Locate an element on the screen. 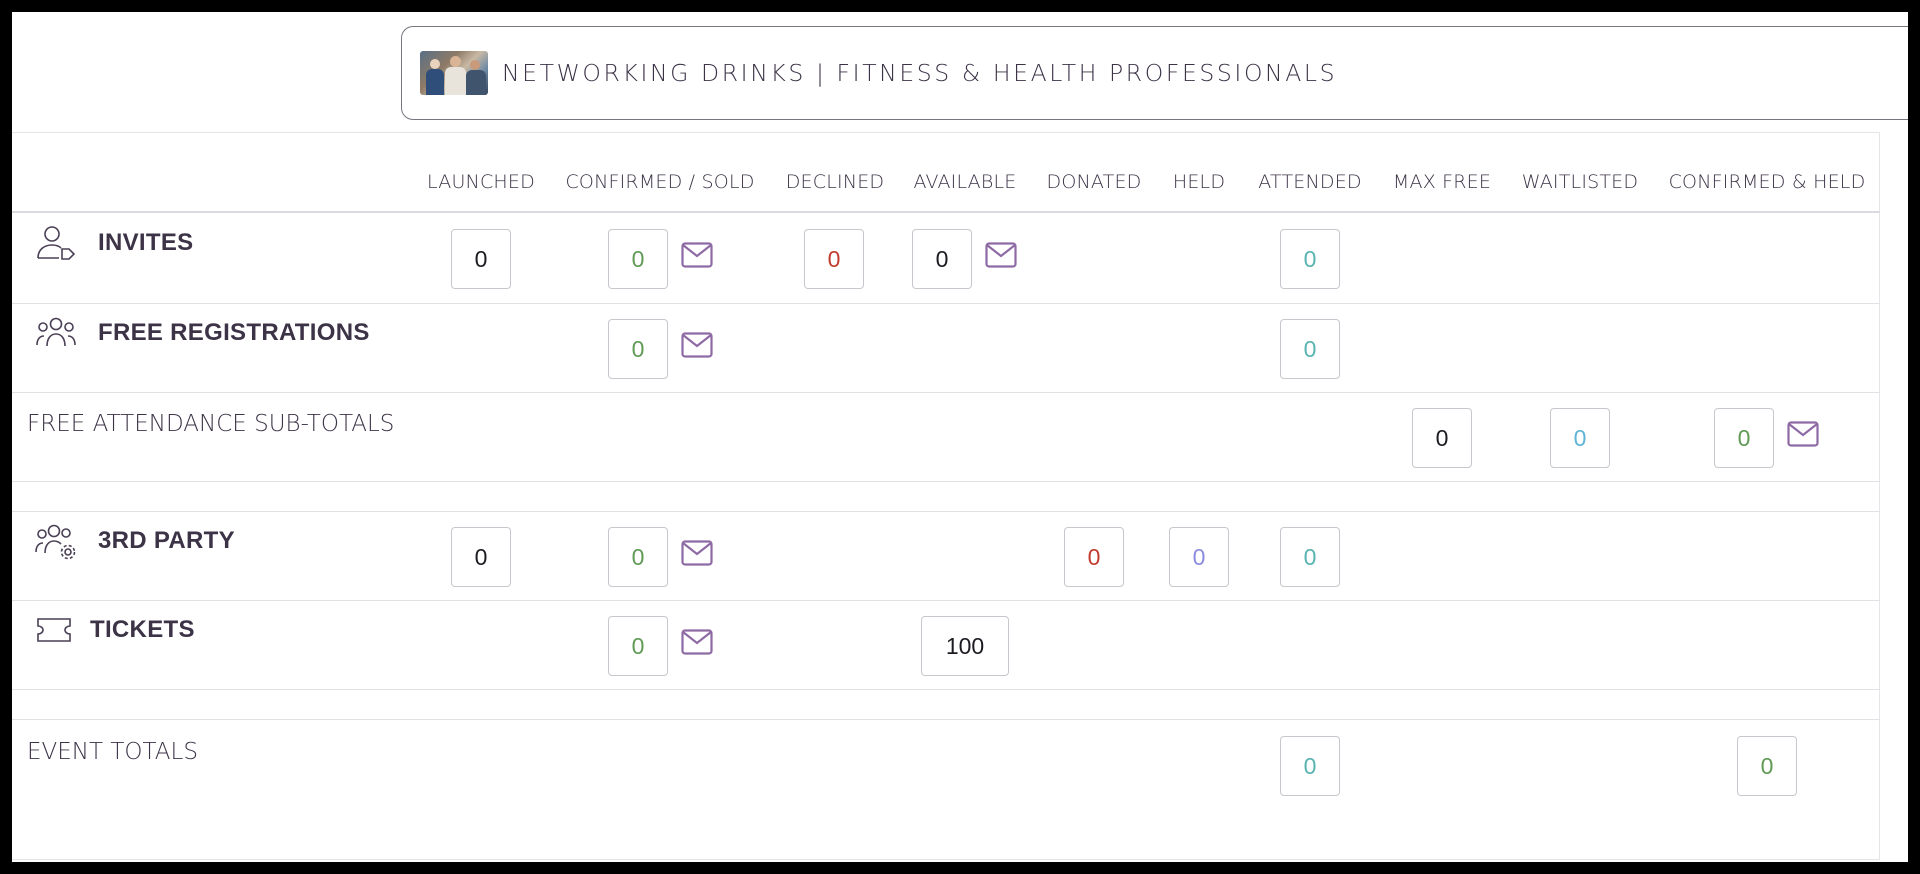  third-party-donated-value: 0 is located at coordinates (1094, 557).